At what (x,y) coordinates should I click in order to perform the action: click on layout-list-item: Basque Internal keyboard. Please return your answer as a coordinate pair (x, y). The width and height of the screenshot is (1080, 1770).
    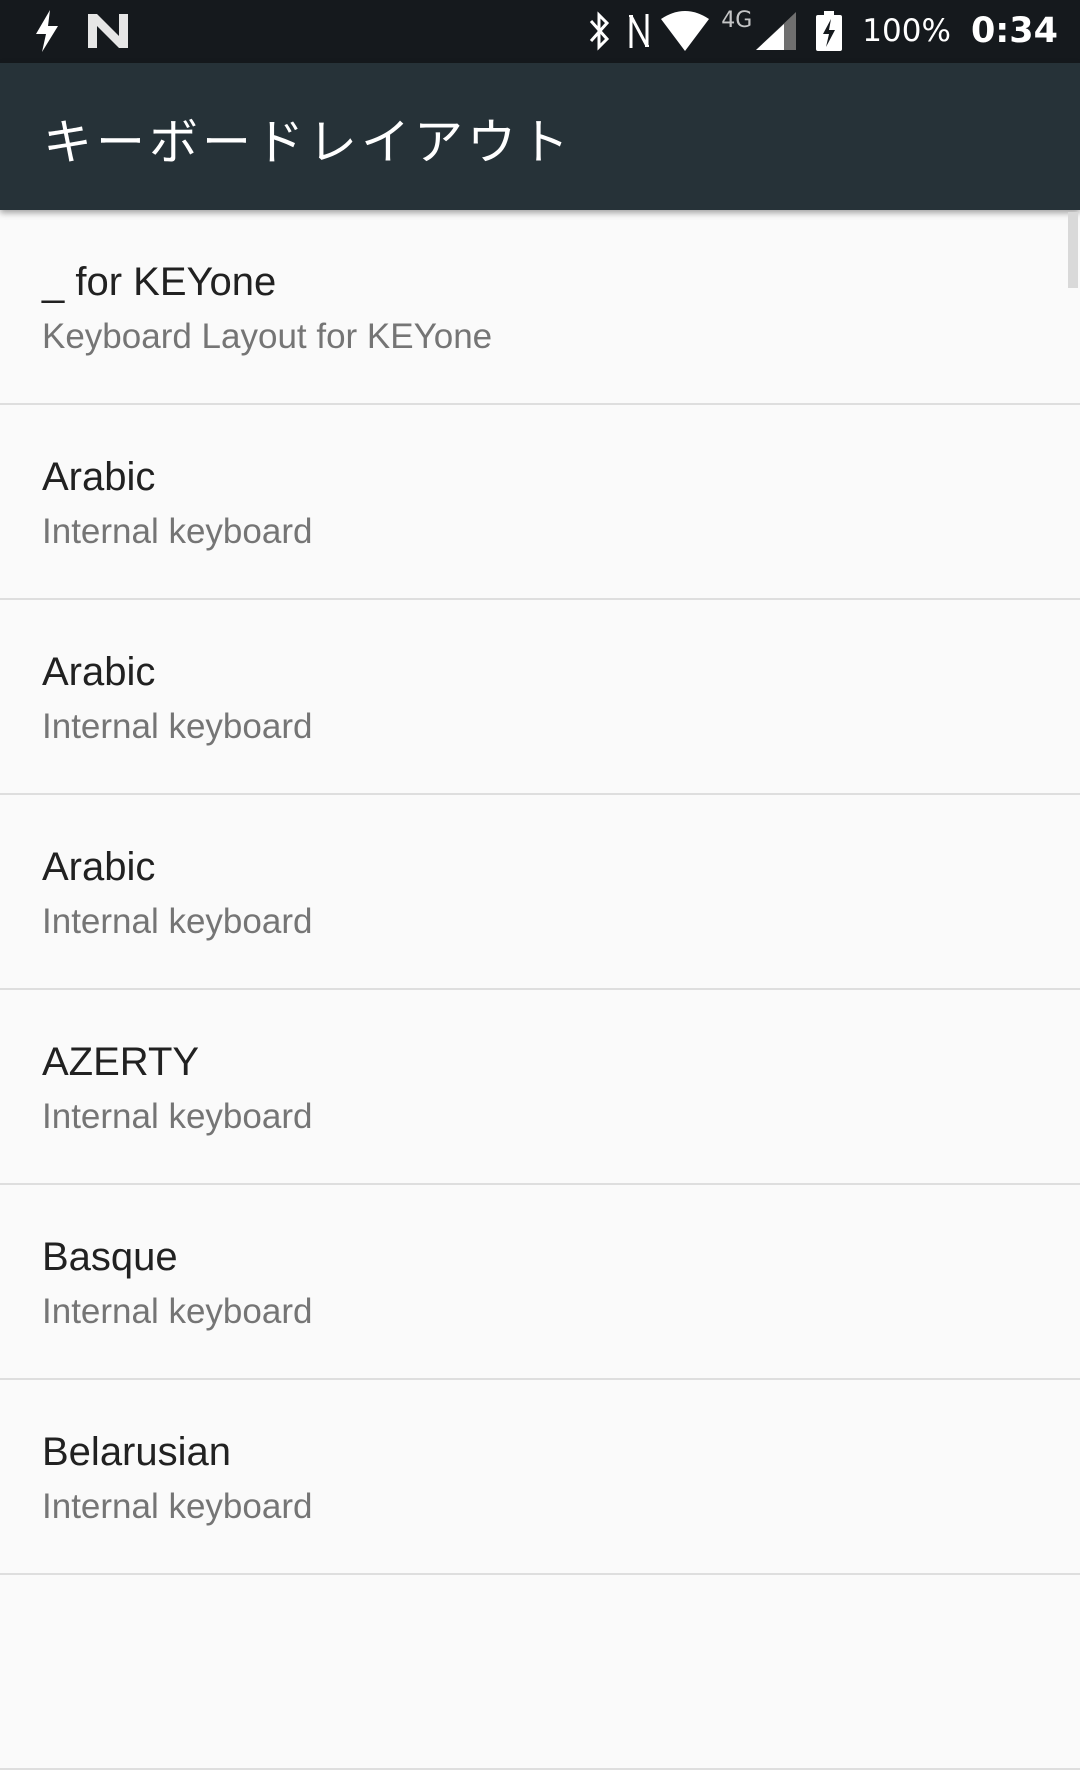
    Looking at the image, I should click on (540, 1282).